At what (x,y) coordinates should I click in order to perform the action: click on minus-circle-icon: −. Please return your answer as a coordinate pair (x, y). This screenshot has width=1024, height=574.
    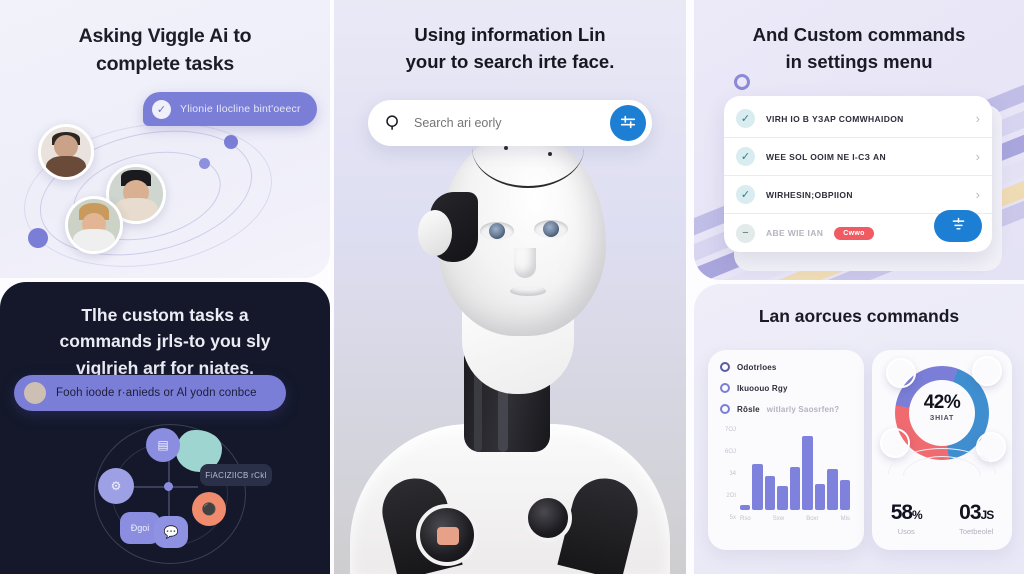
    Looking at the image, I should click on (745, 233).